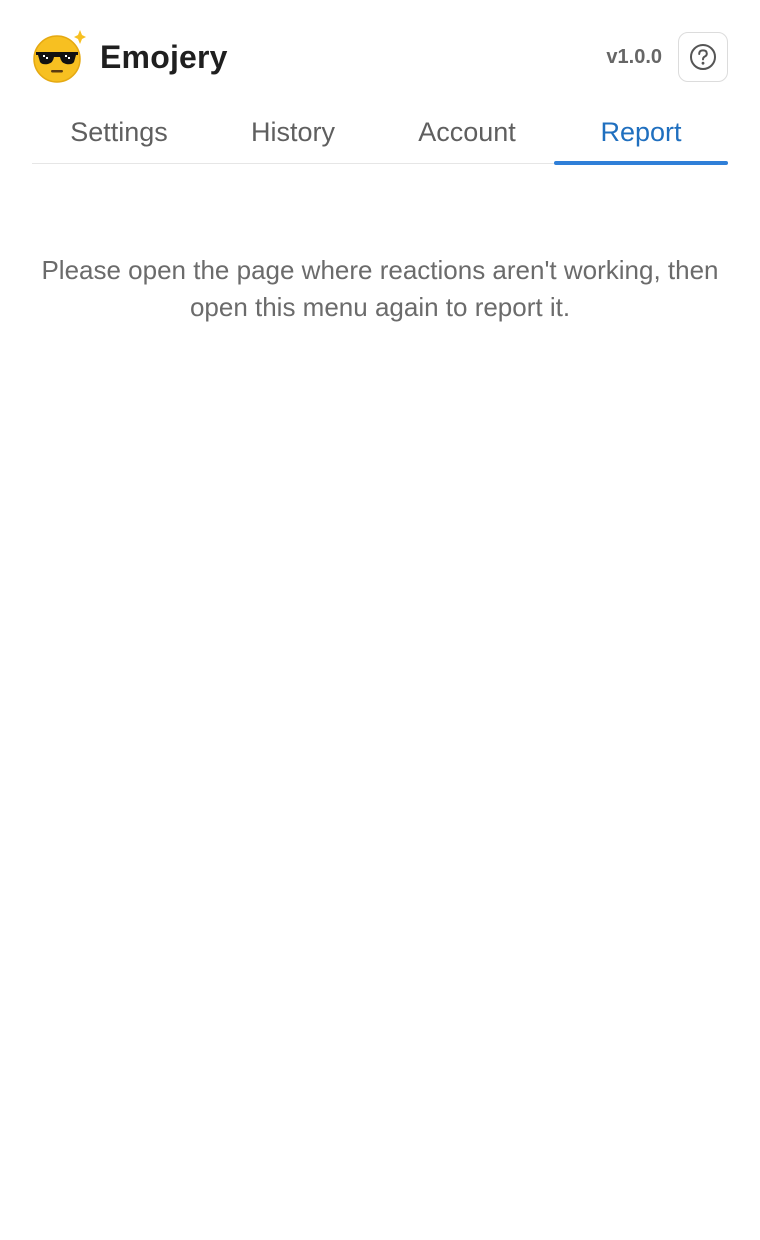 This screenshot has width=760, height=1240. Describe the element at coordinates (667, 57) in the screenshot. I see `header-actions: v1.0.0` at that location.